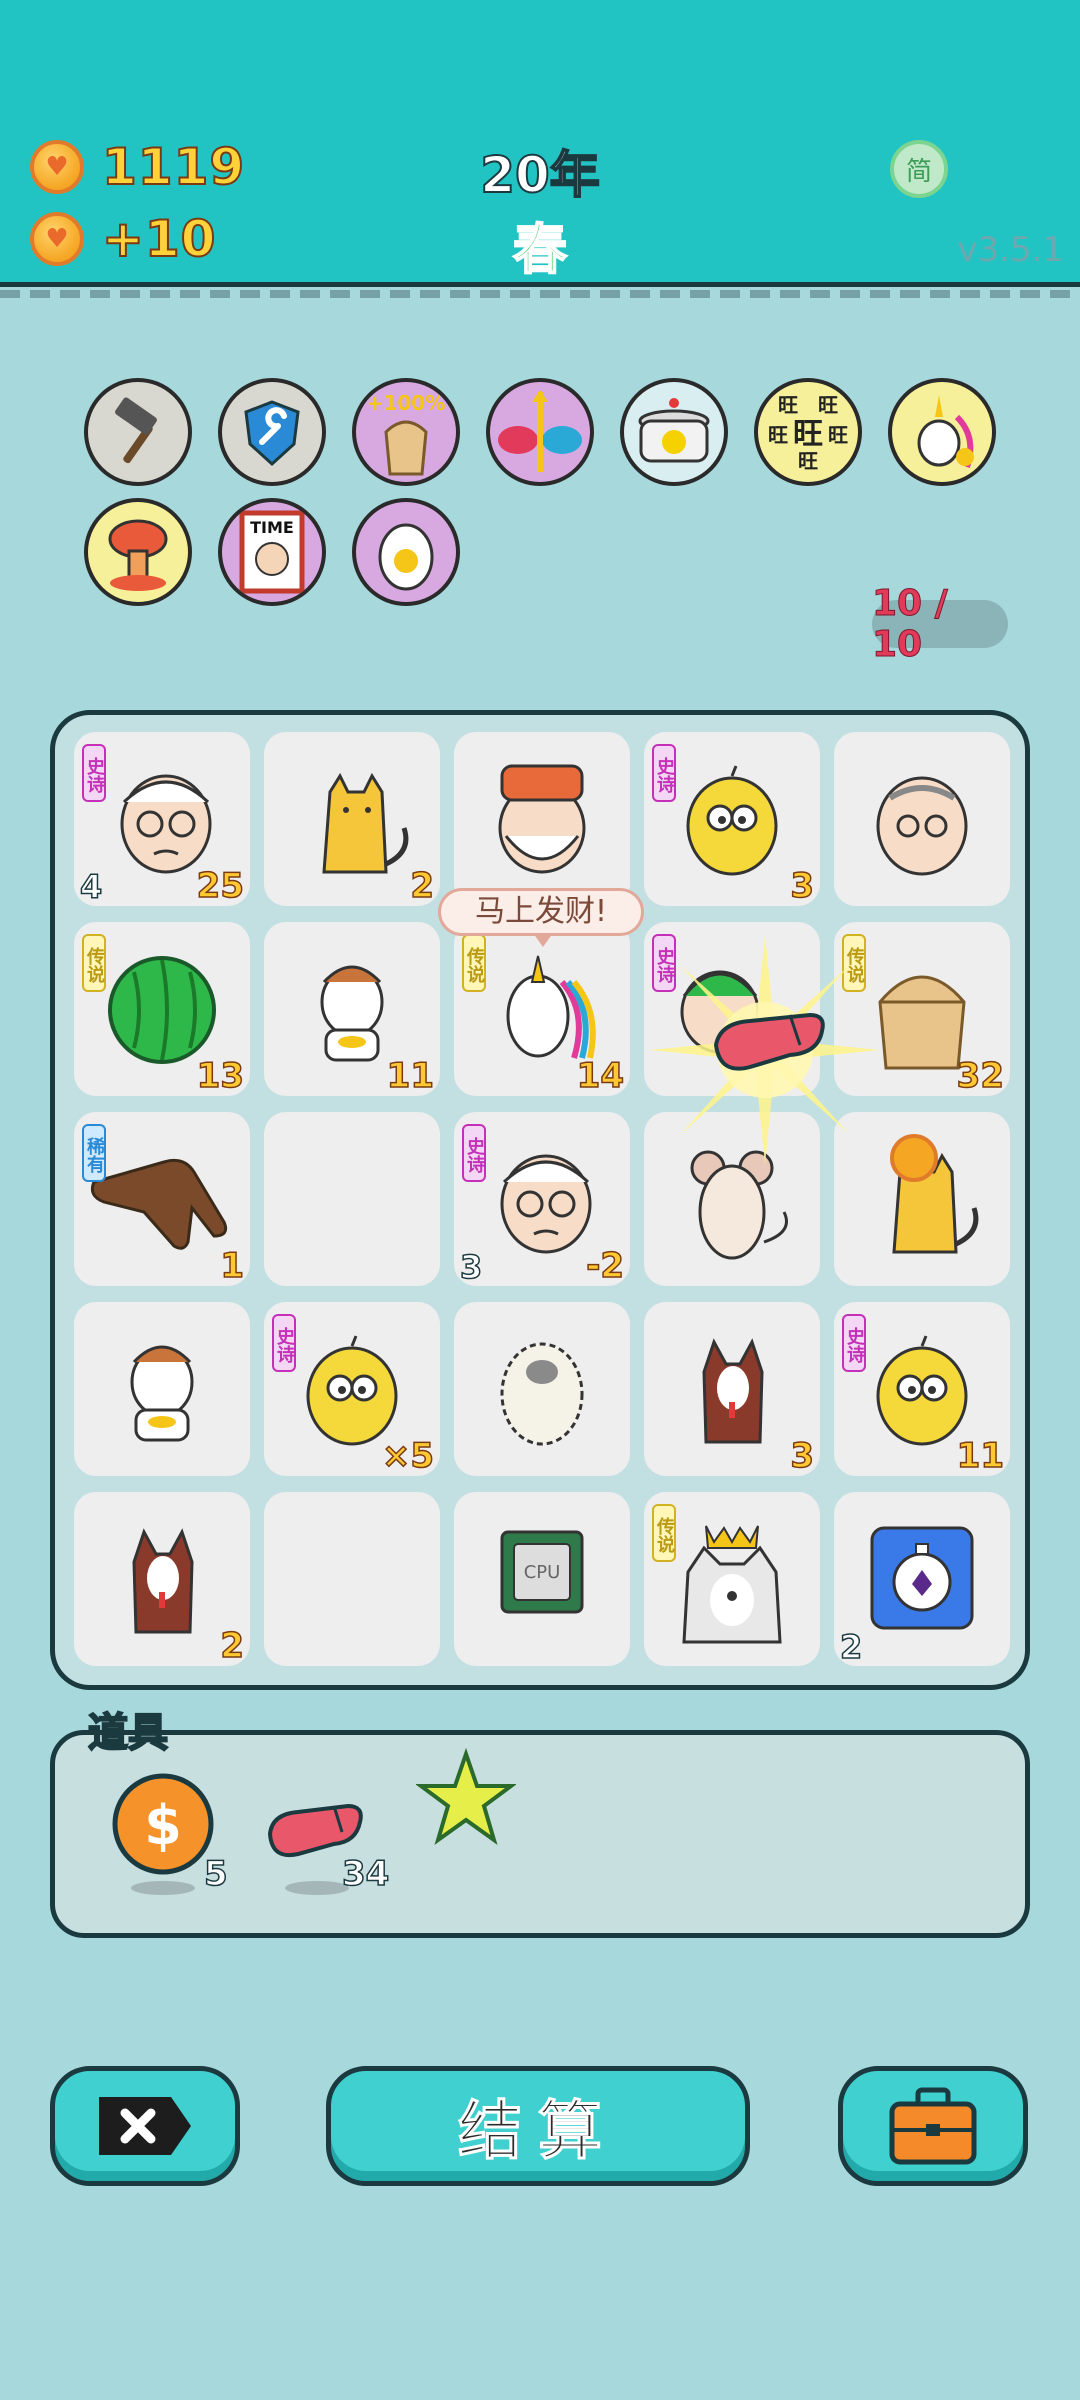  I want to click on rarity-tag: 稀有, so click(94, 1153).